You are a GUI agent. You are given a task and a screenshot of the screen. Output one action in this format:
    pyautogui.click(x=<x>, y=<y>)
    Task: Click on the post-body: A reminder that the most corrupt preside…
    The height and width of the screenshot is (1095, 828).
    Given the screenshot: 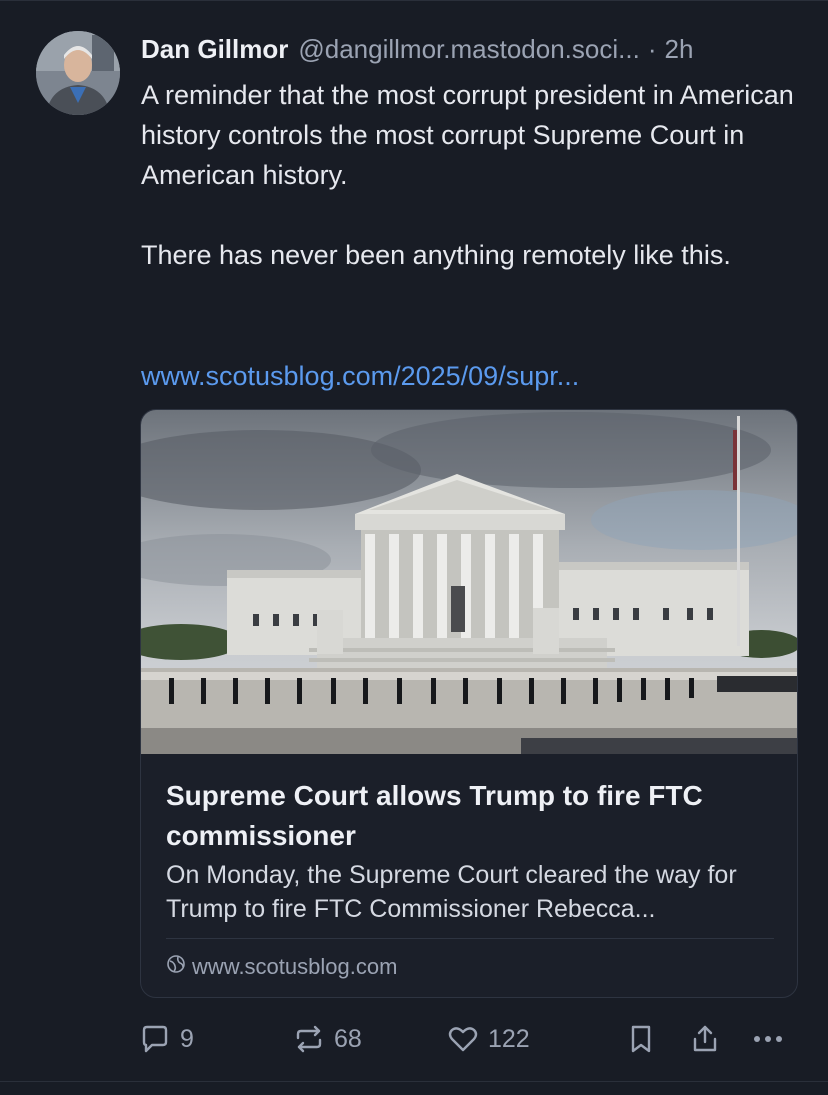 What is the action you would take?
    pyautogui.click(x=471, y=175)
    